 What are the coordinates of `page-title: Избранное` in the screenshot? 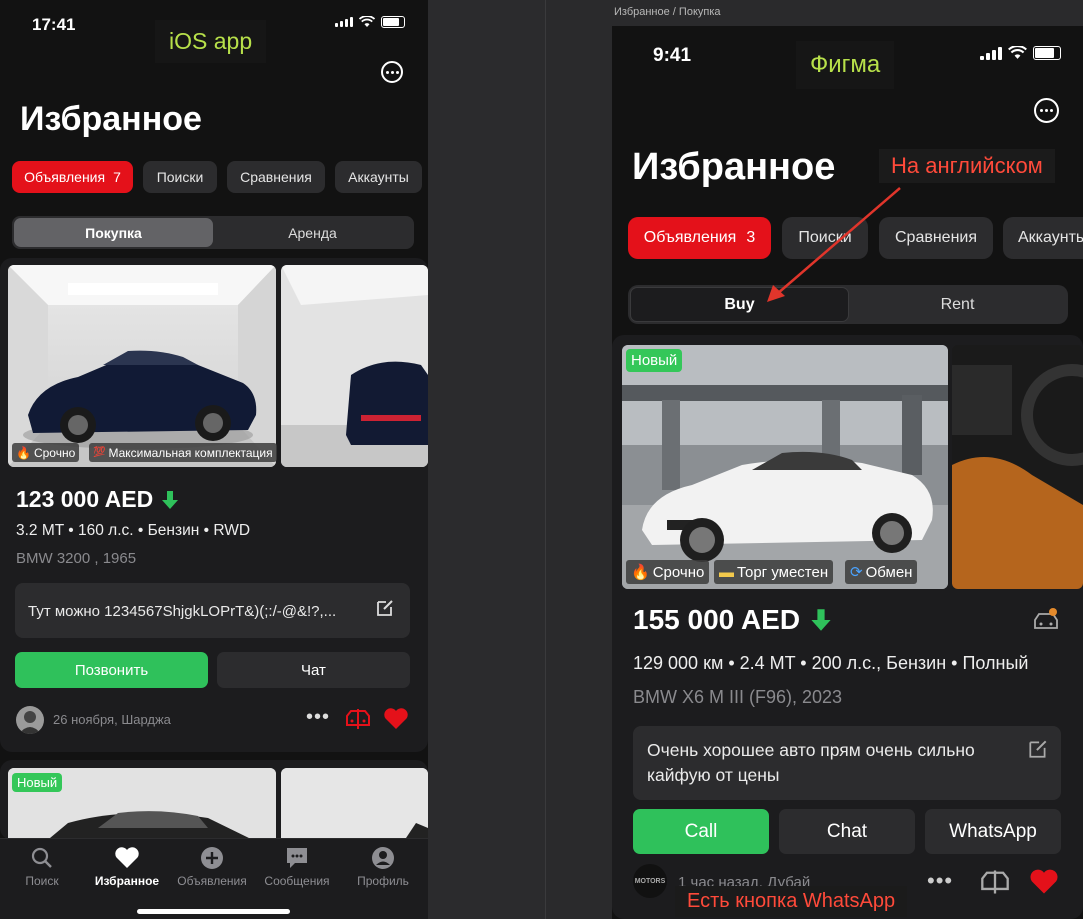 It's located at (111, 119).